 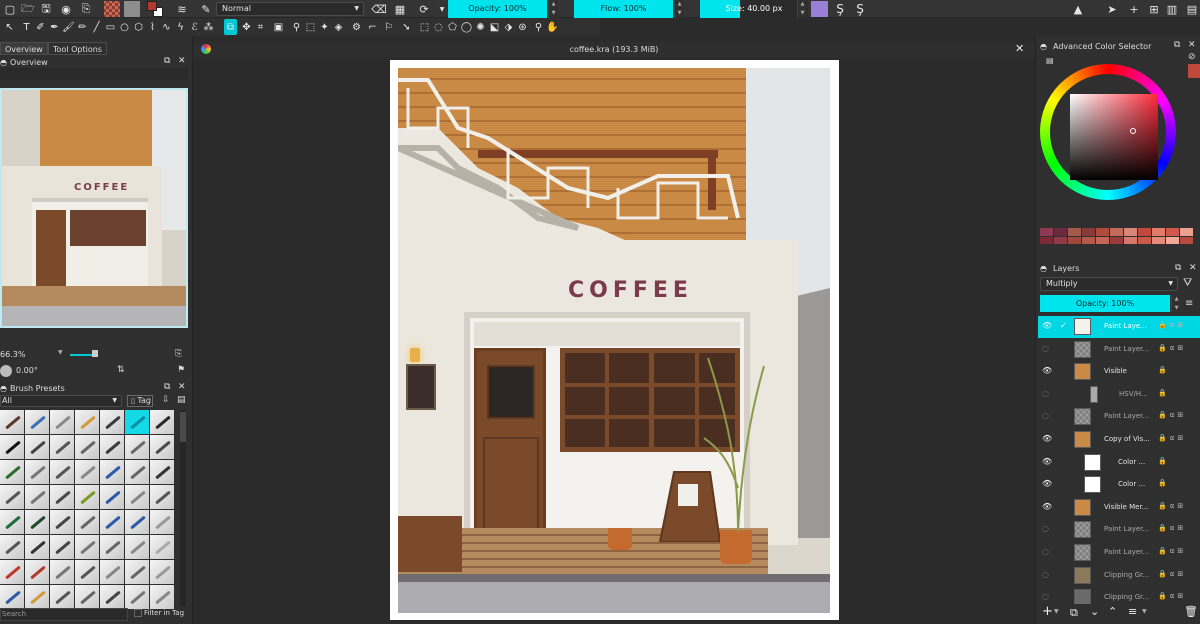 I want to click on pan-tool-icon: ✋, so click(x=552, y=27).